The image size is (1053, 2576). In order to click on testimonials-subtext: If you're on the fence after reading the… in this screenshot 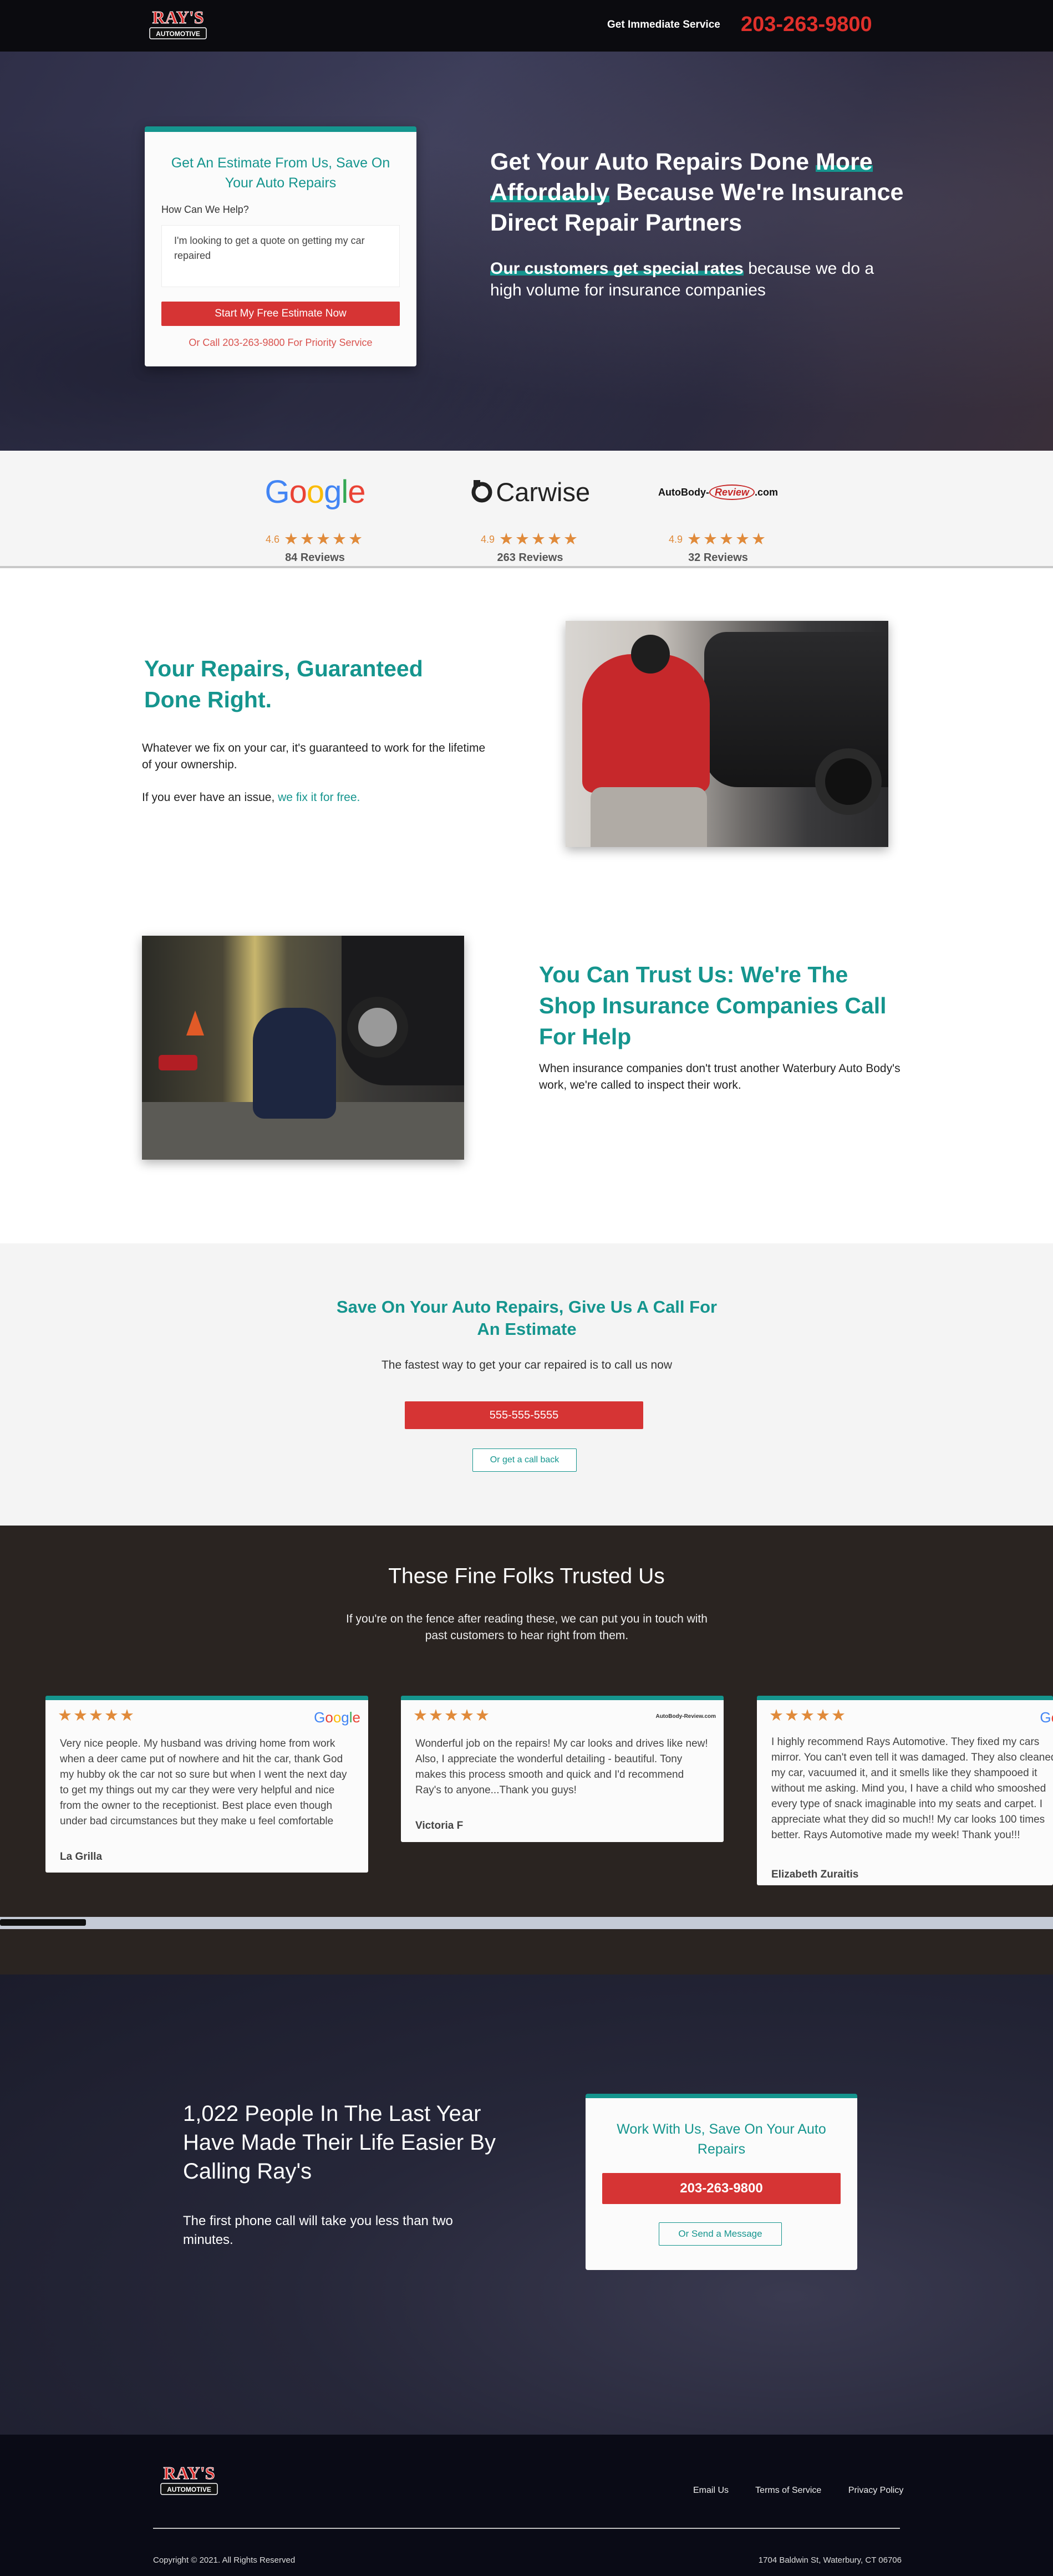, I will do `click(527, 1627)`.